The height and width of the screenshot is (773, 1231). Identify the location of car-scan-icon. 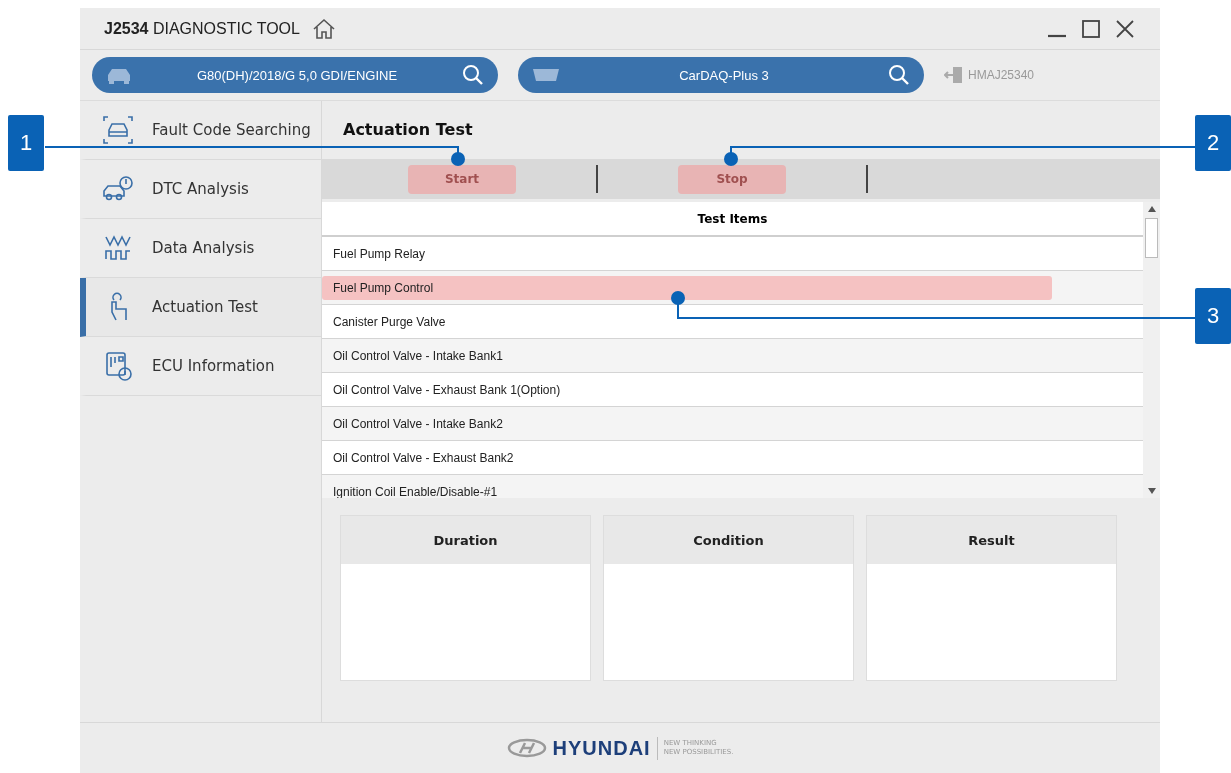
(118, 130).